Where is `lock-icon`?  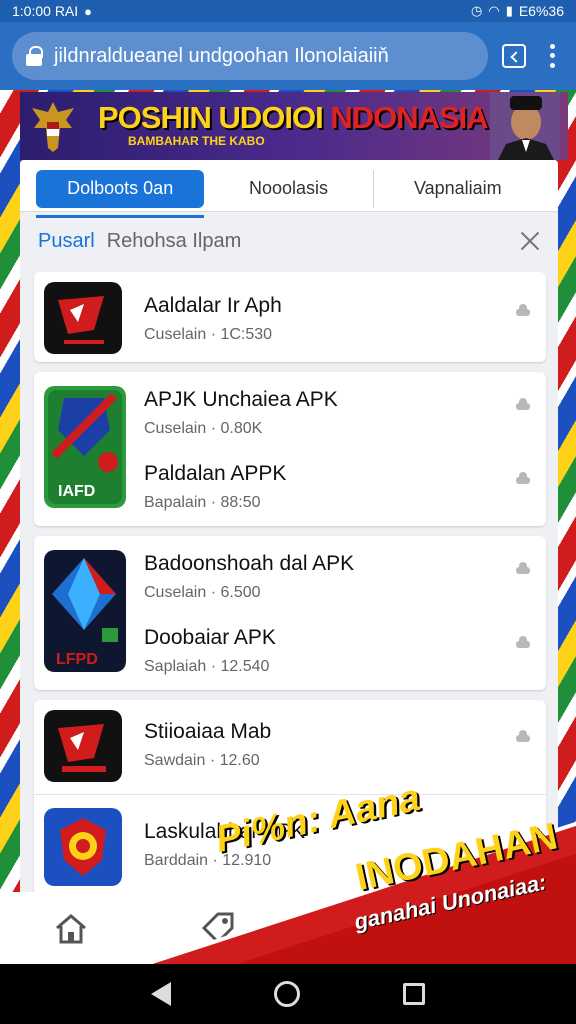 lock-icon is located at coordinates (34, 56).